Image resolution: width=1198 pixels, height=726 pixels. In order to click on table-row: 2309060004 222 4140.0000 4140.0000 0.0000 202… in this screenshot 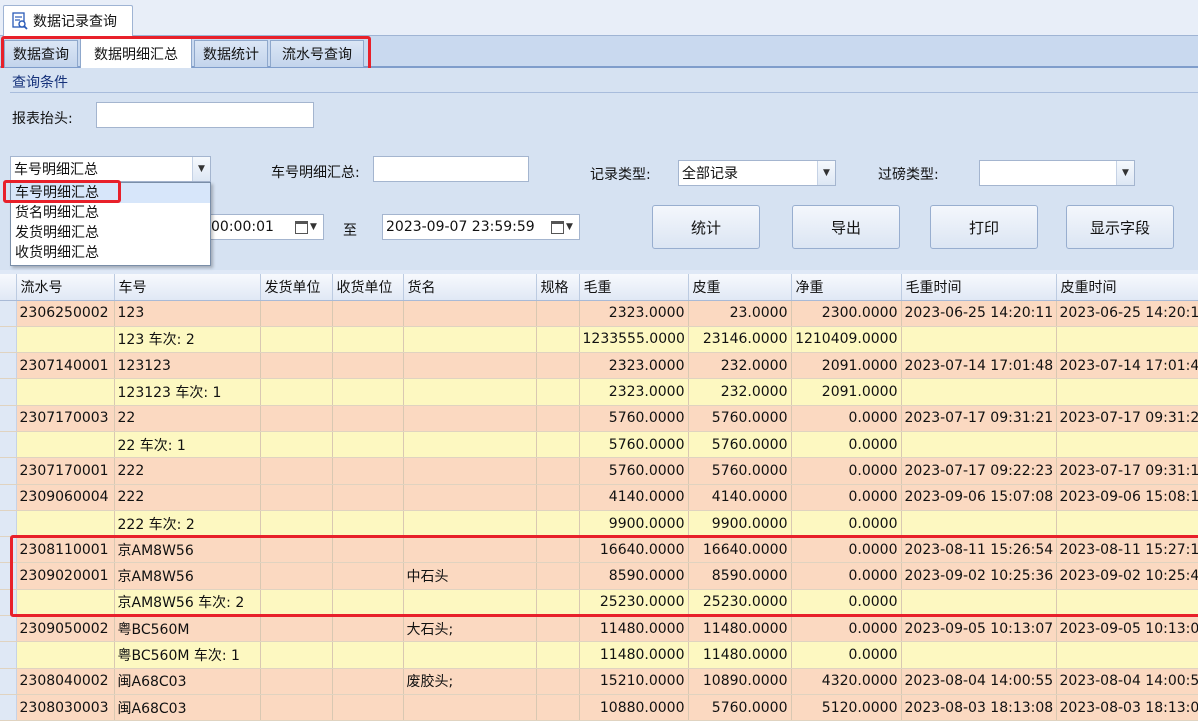, I will do `click(599, 497)`.